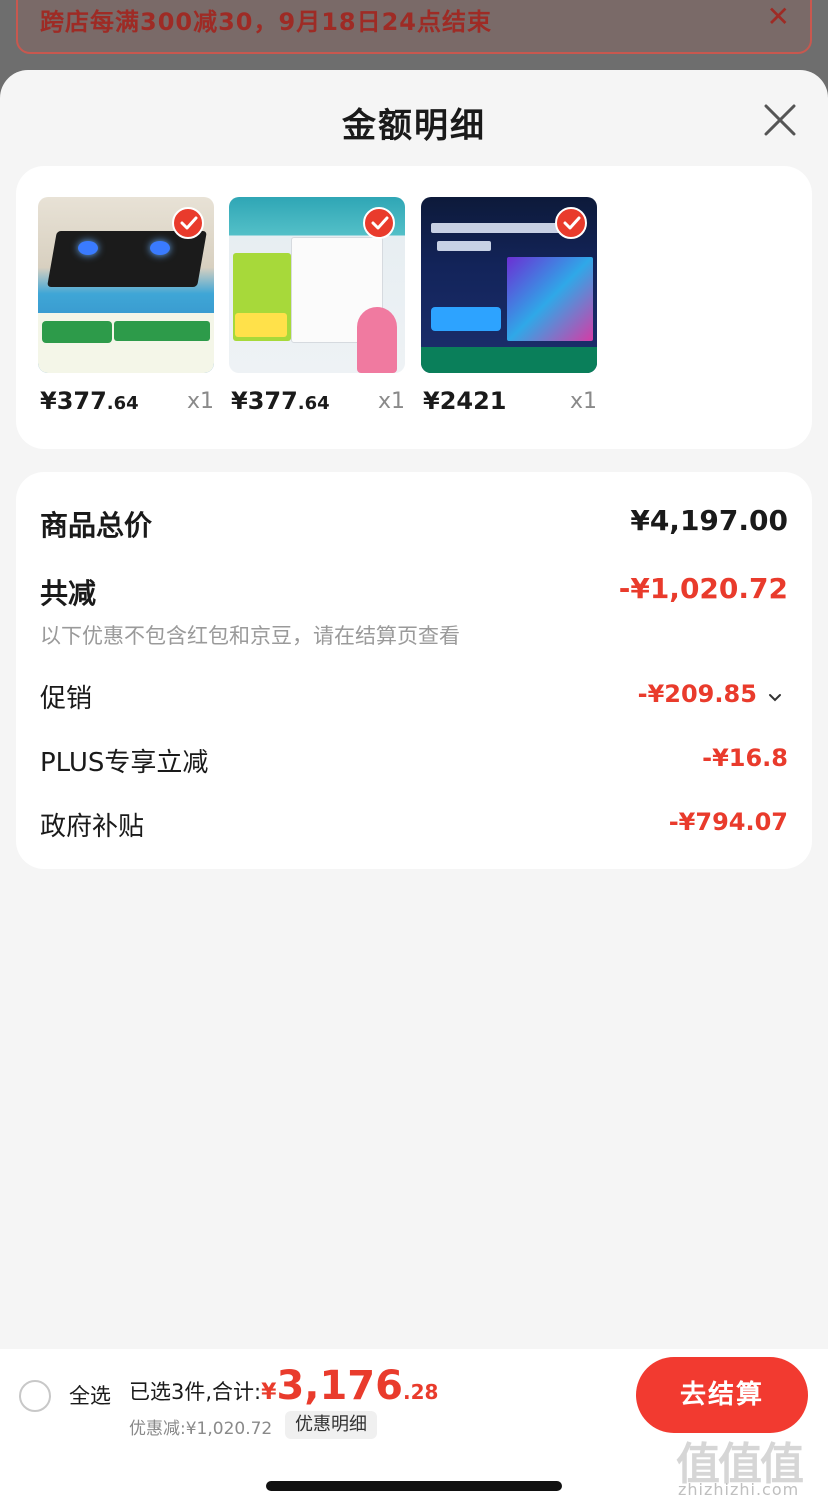 This screenshot has height=1507, width=828. What do you see at coordinates (465, 401) in the screenshot?
I see `product-price: ¥2421` at bounding box center [465, 401].